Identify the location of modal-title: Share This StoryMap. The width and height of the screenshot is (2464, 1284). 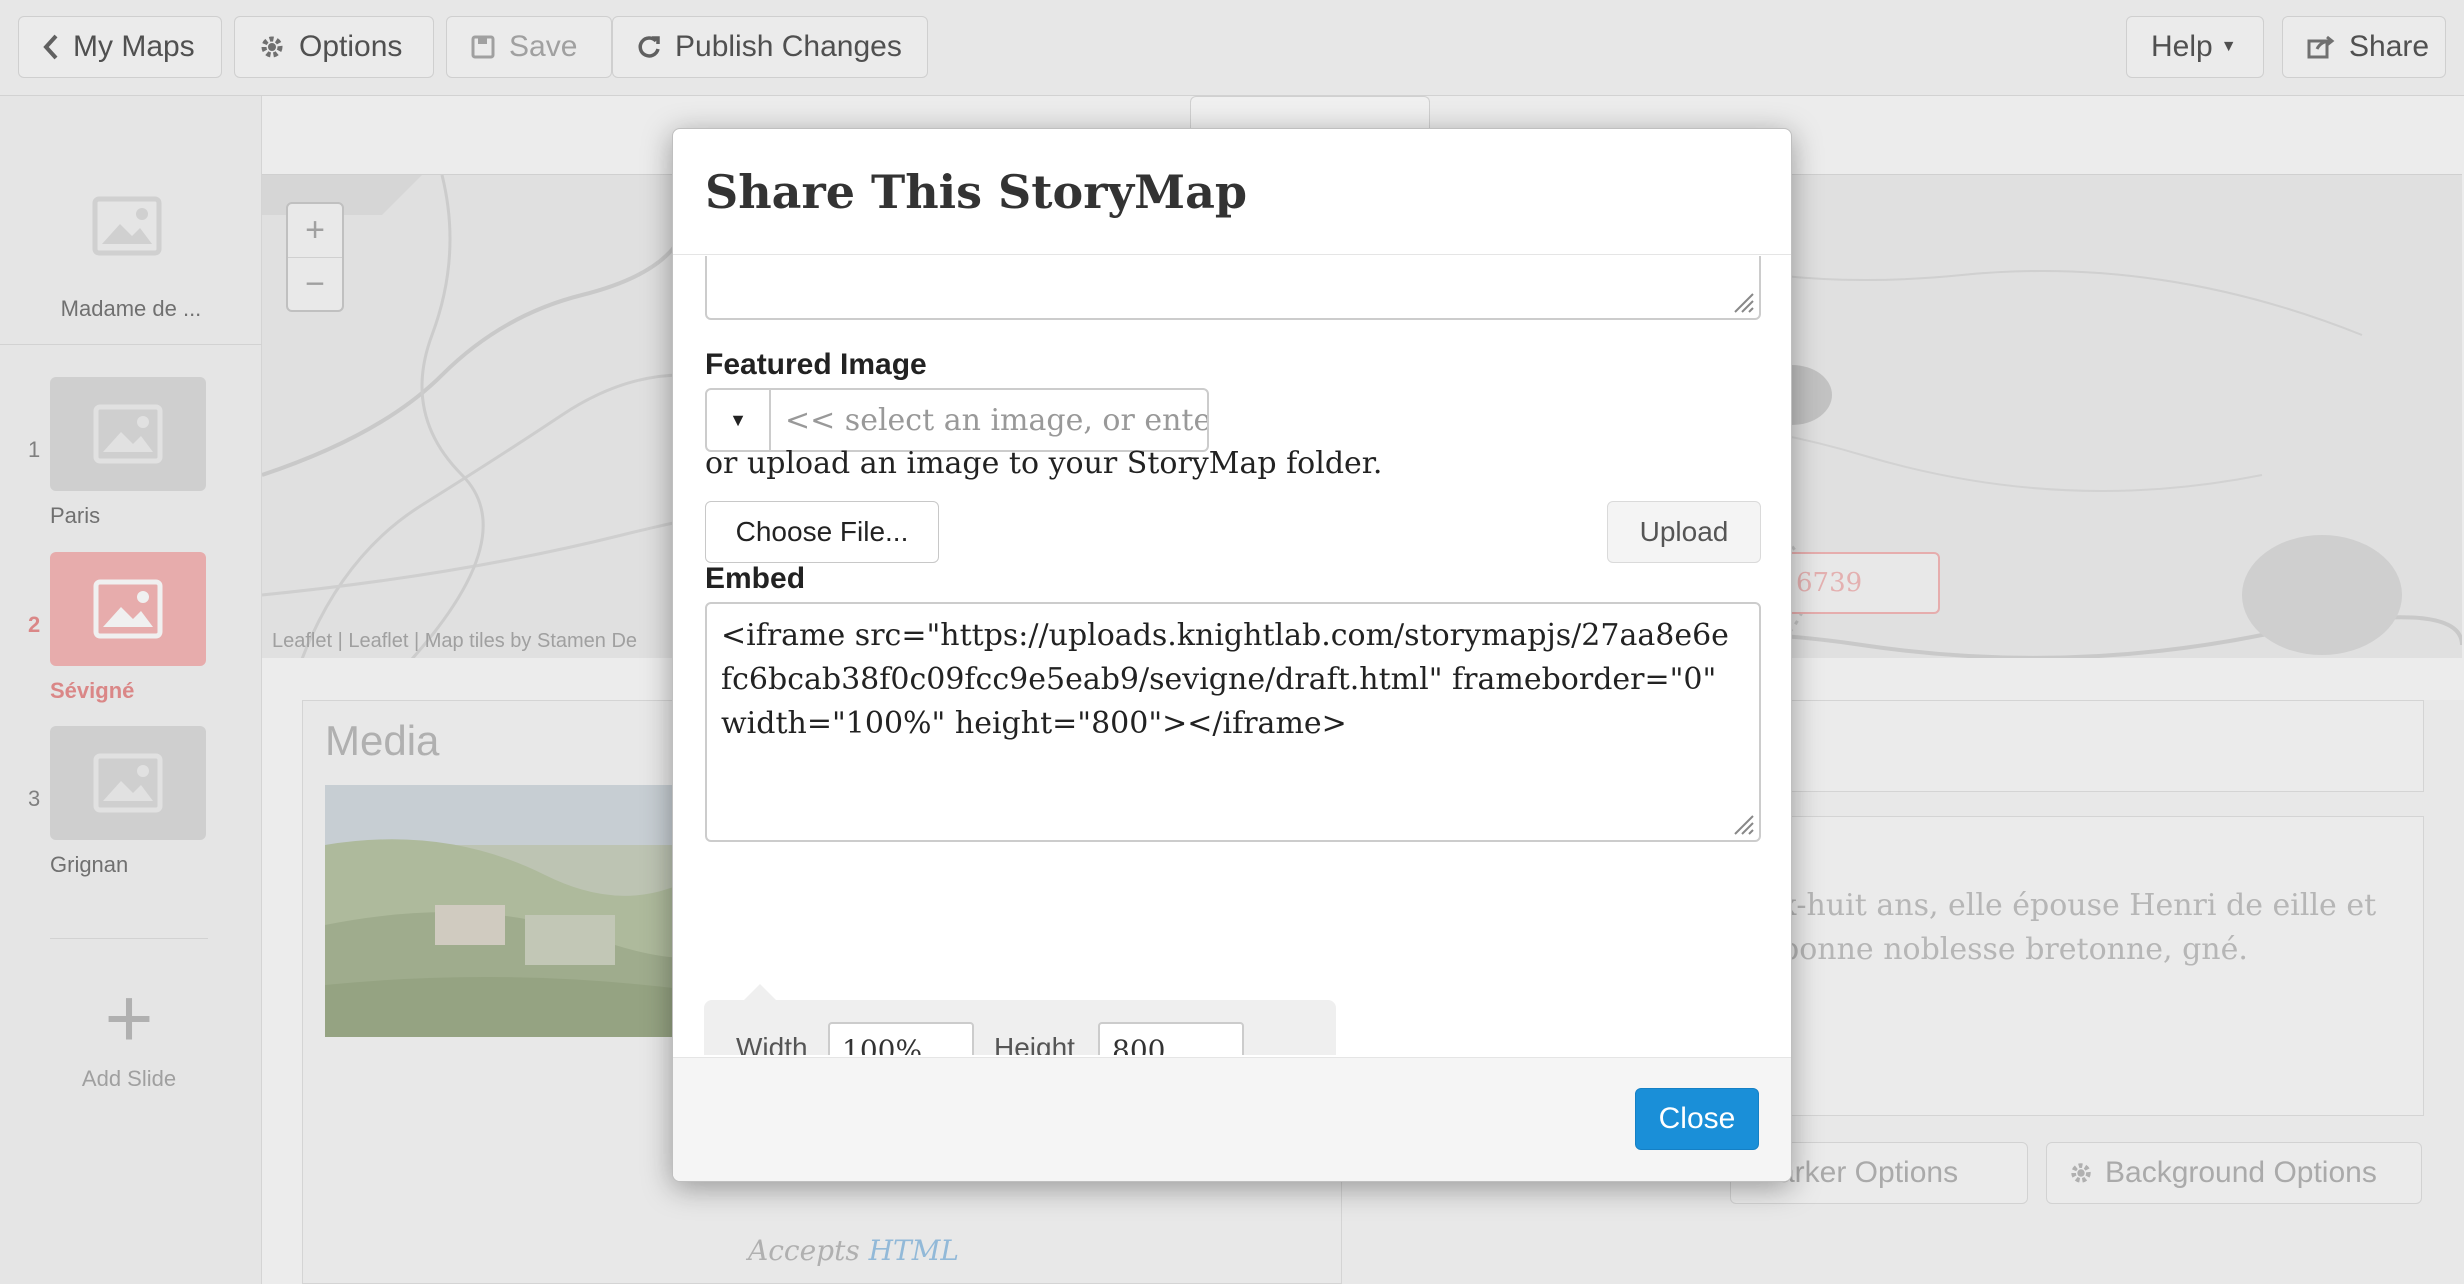
(976, 192).